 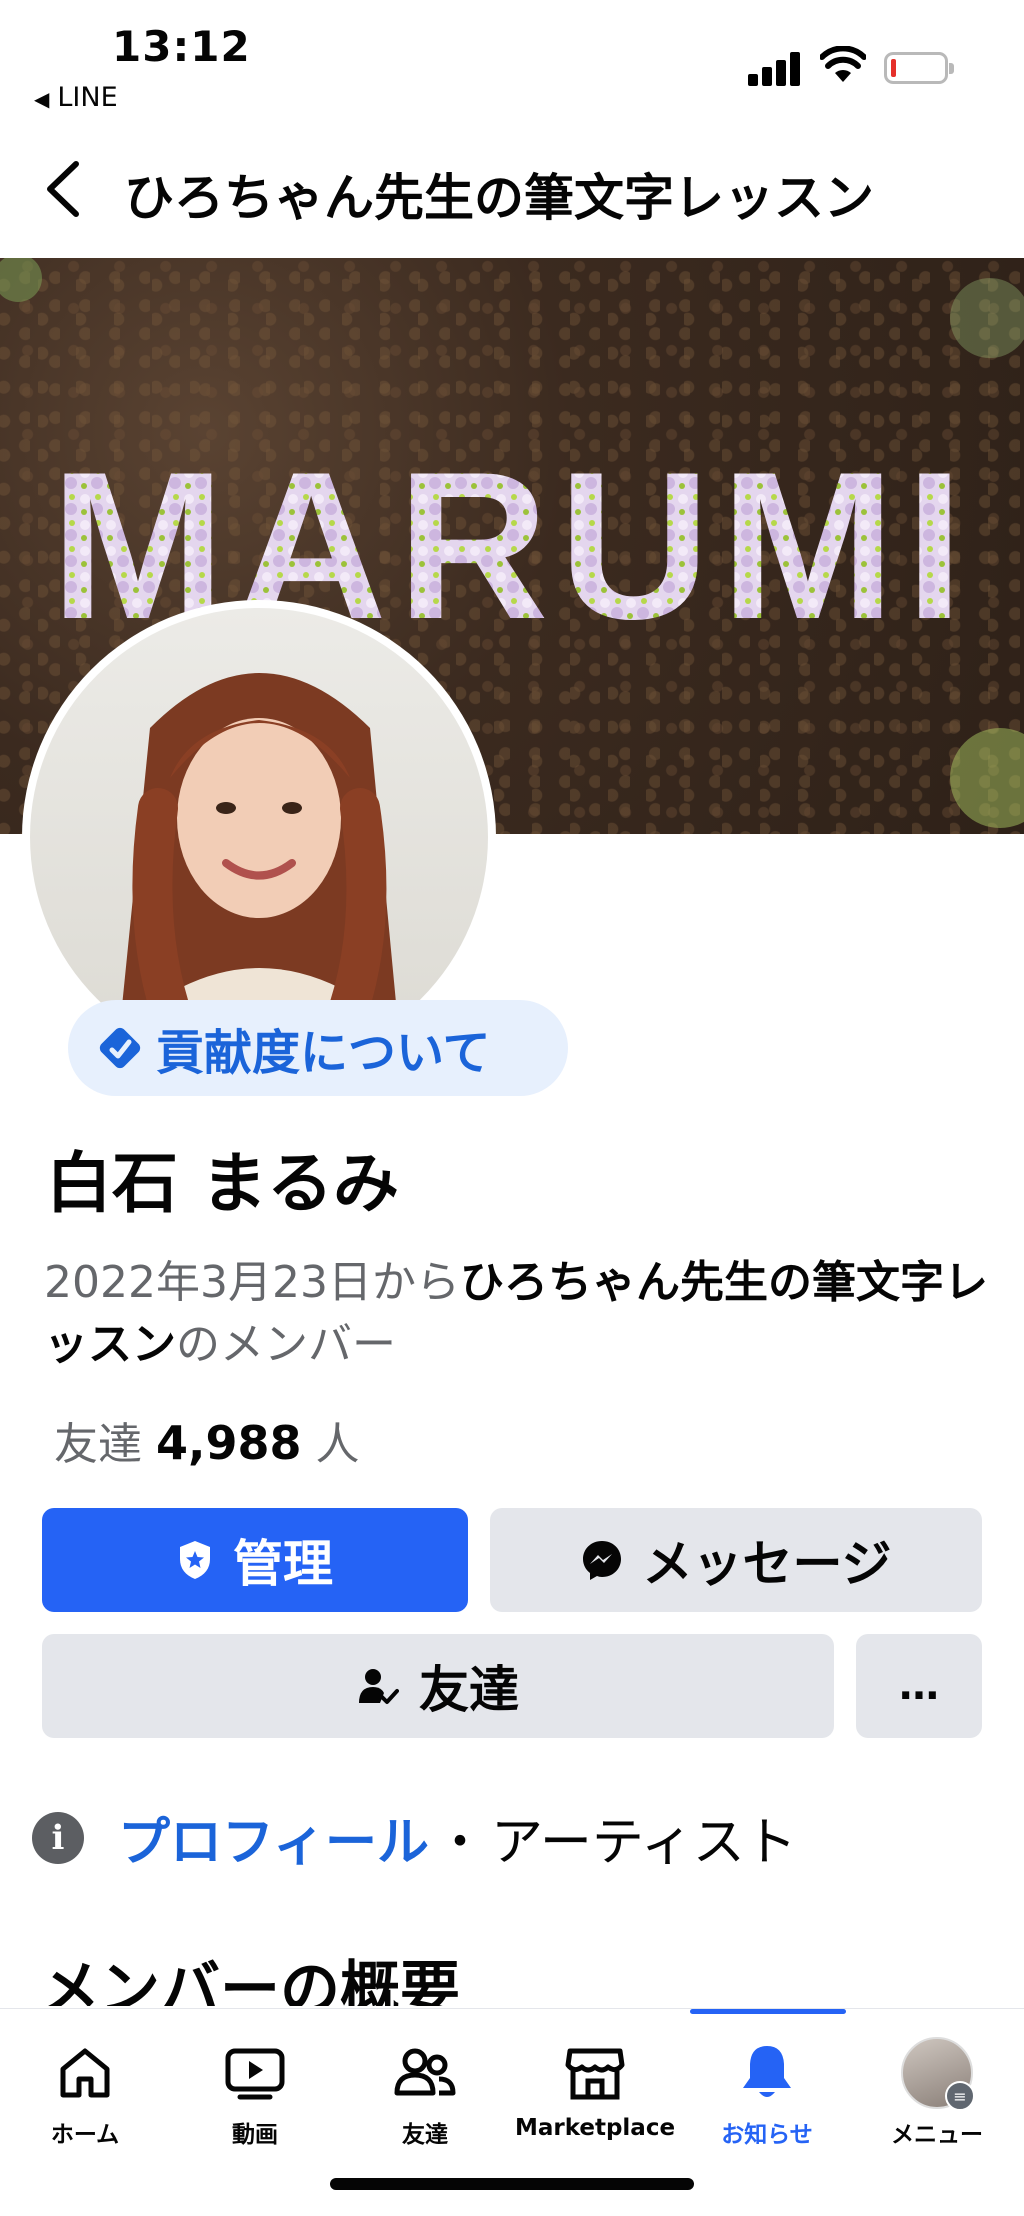 What do you see at coordinates (337, 1444) in the screenshot?
I see `friends-count-suffix: 人` at bounding box center [337, 1444].